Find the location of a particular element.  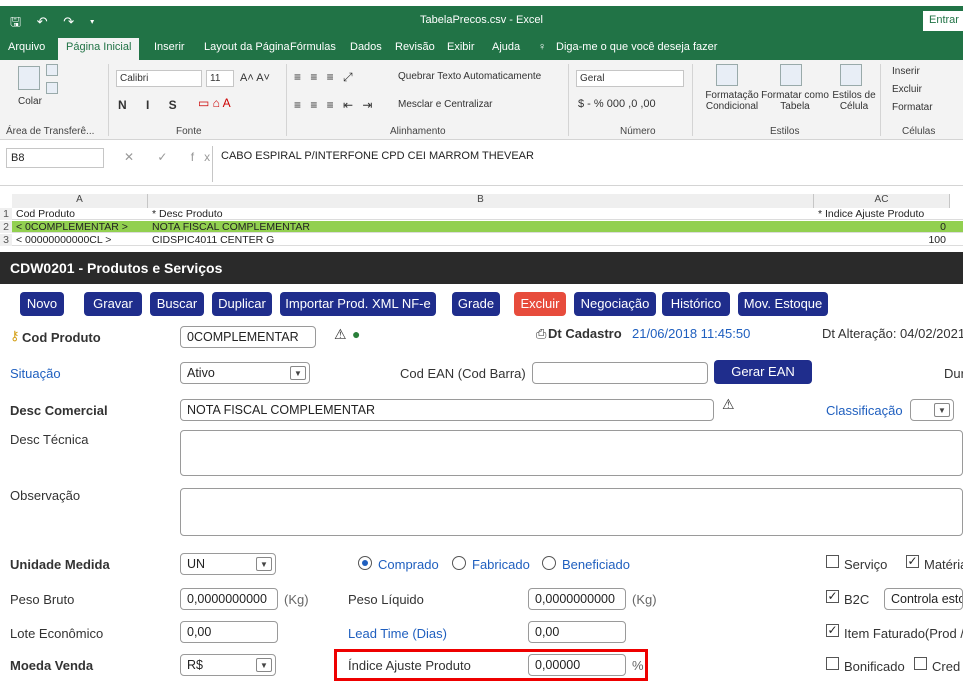

radio-comprado is located at coordinates (365, 563).